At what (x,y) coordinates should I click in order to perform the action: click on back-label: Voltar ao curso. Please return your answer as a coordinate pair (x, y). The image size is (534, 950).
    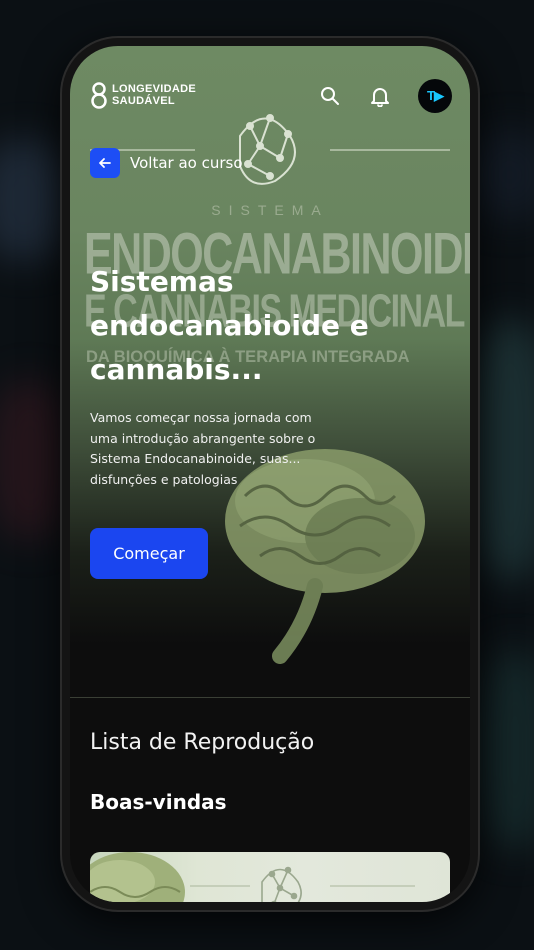
    Looking at the image, I should click on (186, 163).